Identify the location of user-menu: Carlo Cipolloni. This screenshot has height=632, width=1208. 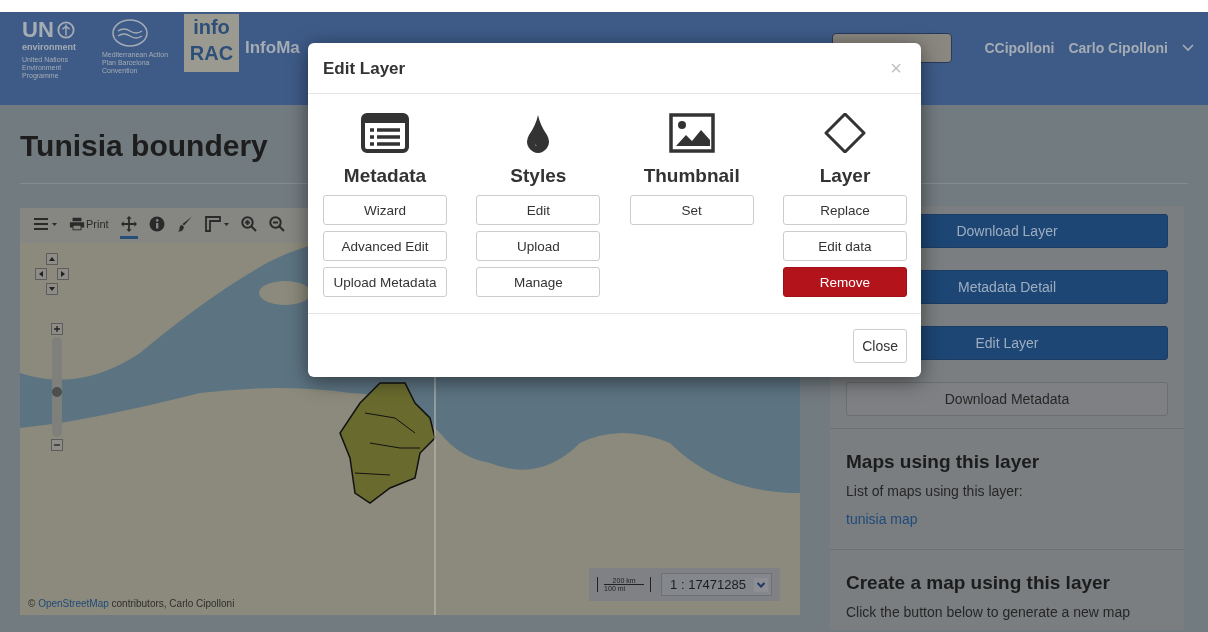
(1118, 48).